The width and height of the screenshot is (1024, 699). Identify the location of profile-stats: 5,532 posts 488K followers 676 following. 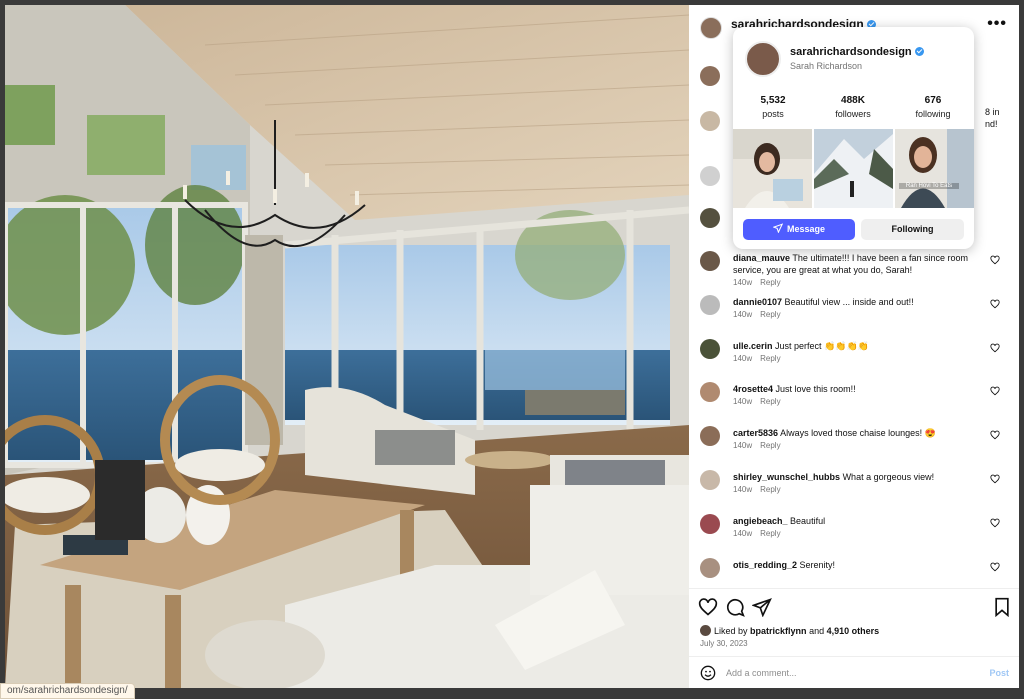
(853, 110).